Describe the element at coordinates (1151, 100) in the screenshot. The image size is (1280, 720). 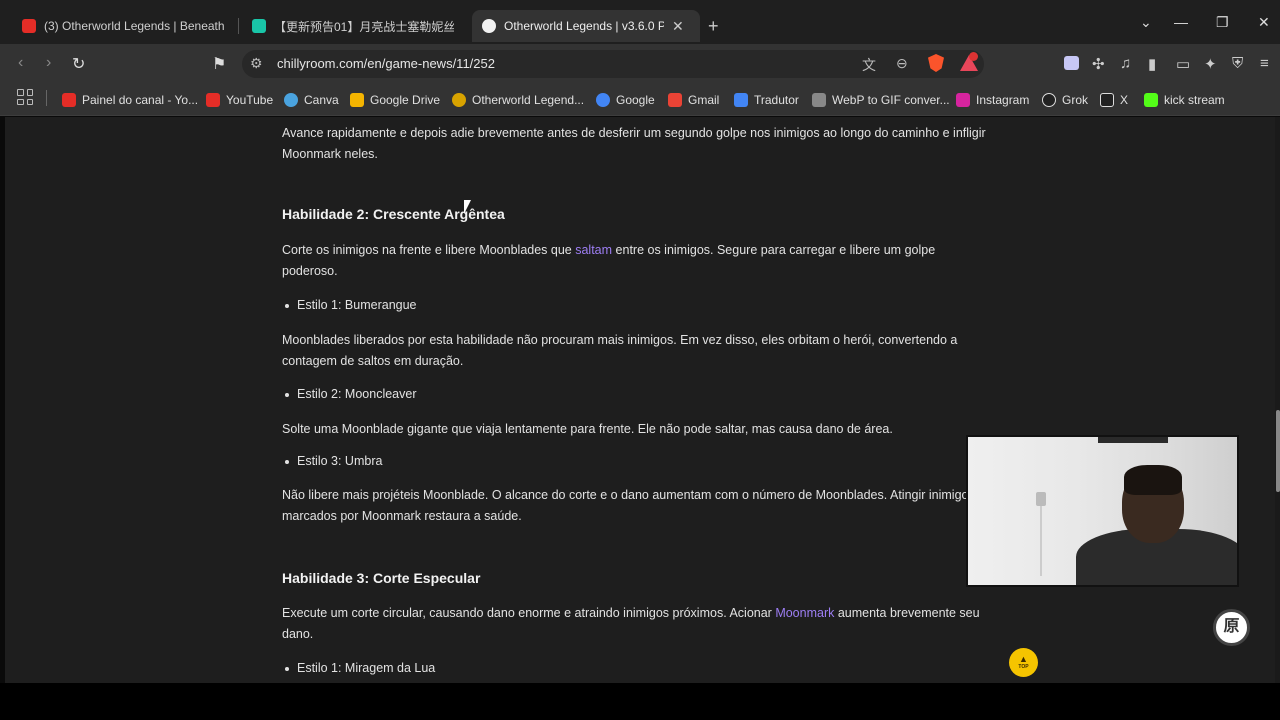
I see `kick-icon` at that location.